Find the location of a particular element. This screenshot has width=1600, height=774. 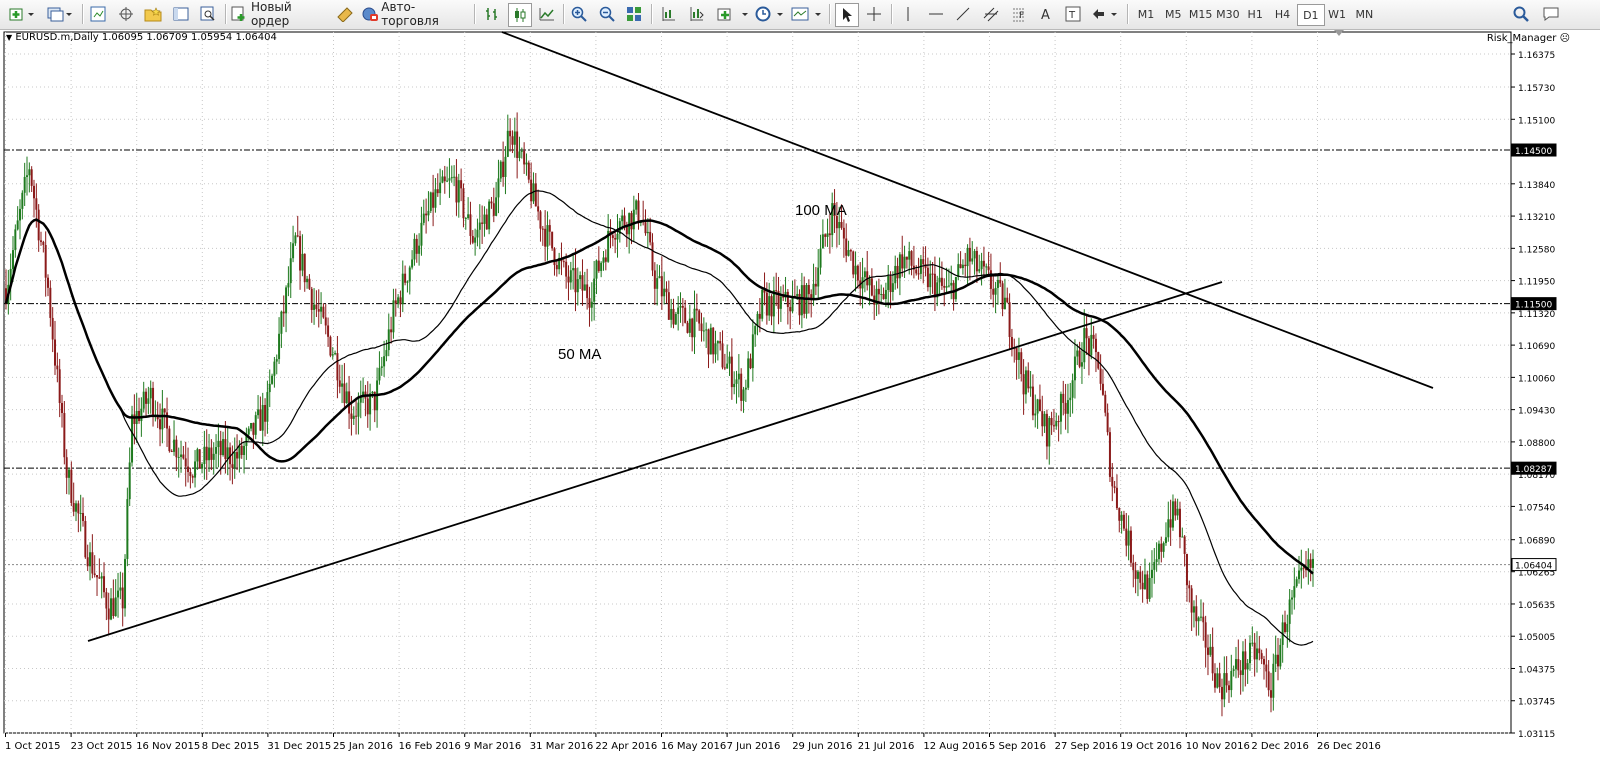

strategy-tester-button is located at coordinates (208, 14).